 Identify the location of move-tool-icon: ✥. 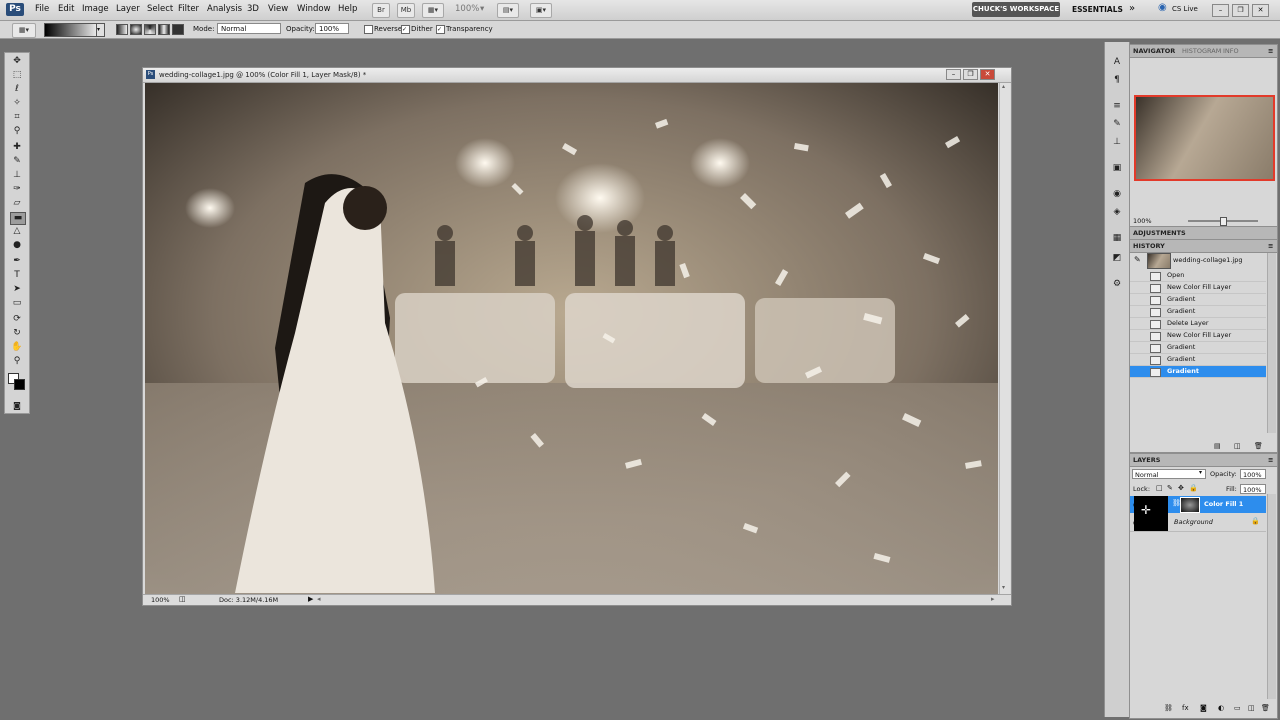
(17, 61).